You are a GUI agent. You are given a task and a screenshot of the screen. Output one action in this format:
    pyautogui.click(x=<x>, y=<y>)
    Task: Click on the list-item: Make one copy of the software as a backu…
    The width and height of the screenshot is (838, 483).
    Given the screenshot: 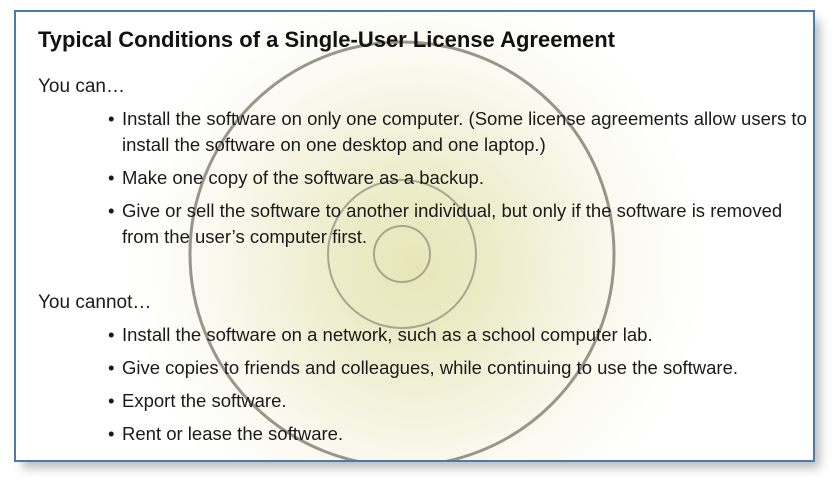 What is the action you would take?
    pyautogui.click(x=458, y=178)
    